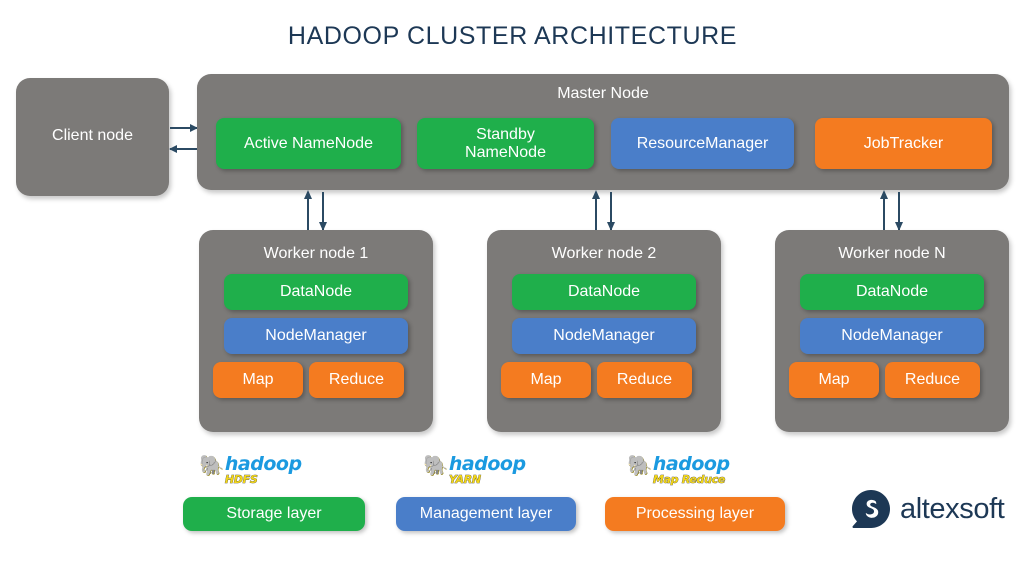 Image resolution: width=1025 pixels, height=567 pixels. I want to click on worker-2-reduce: Reduce, so click(644, 380).